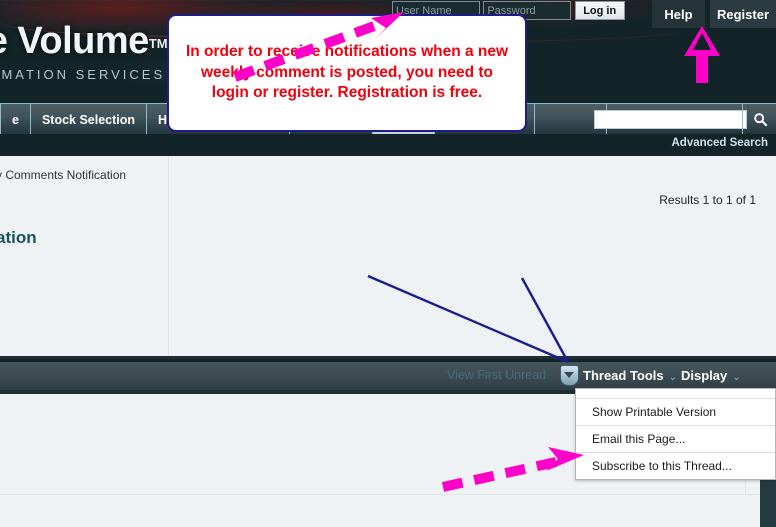 The image size is (776, 527). Describe the element at coordinates (496, 375) in the screenshot. I see `view-first-unread-link: View First Unread` at that location.